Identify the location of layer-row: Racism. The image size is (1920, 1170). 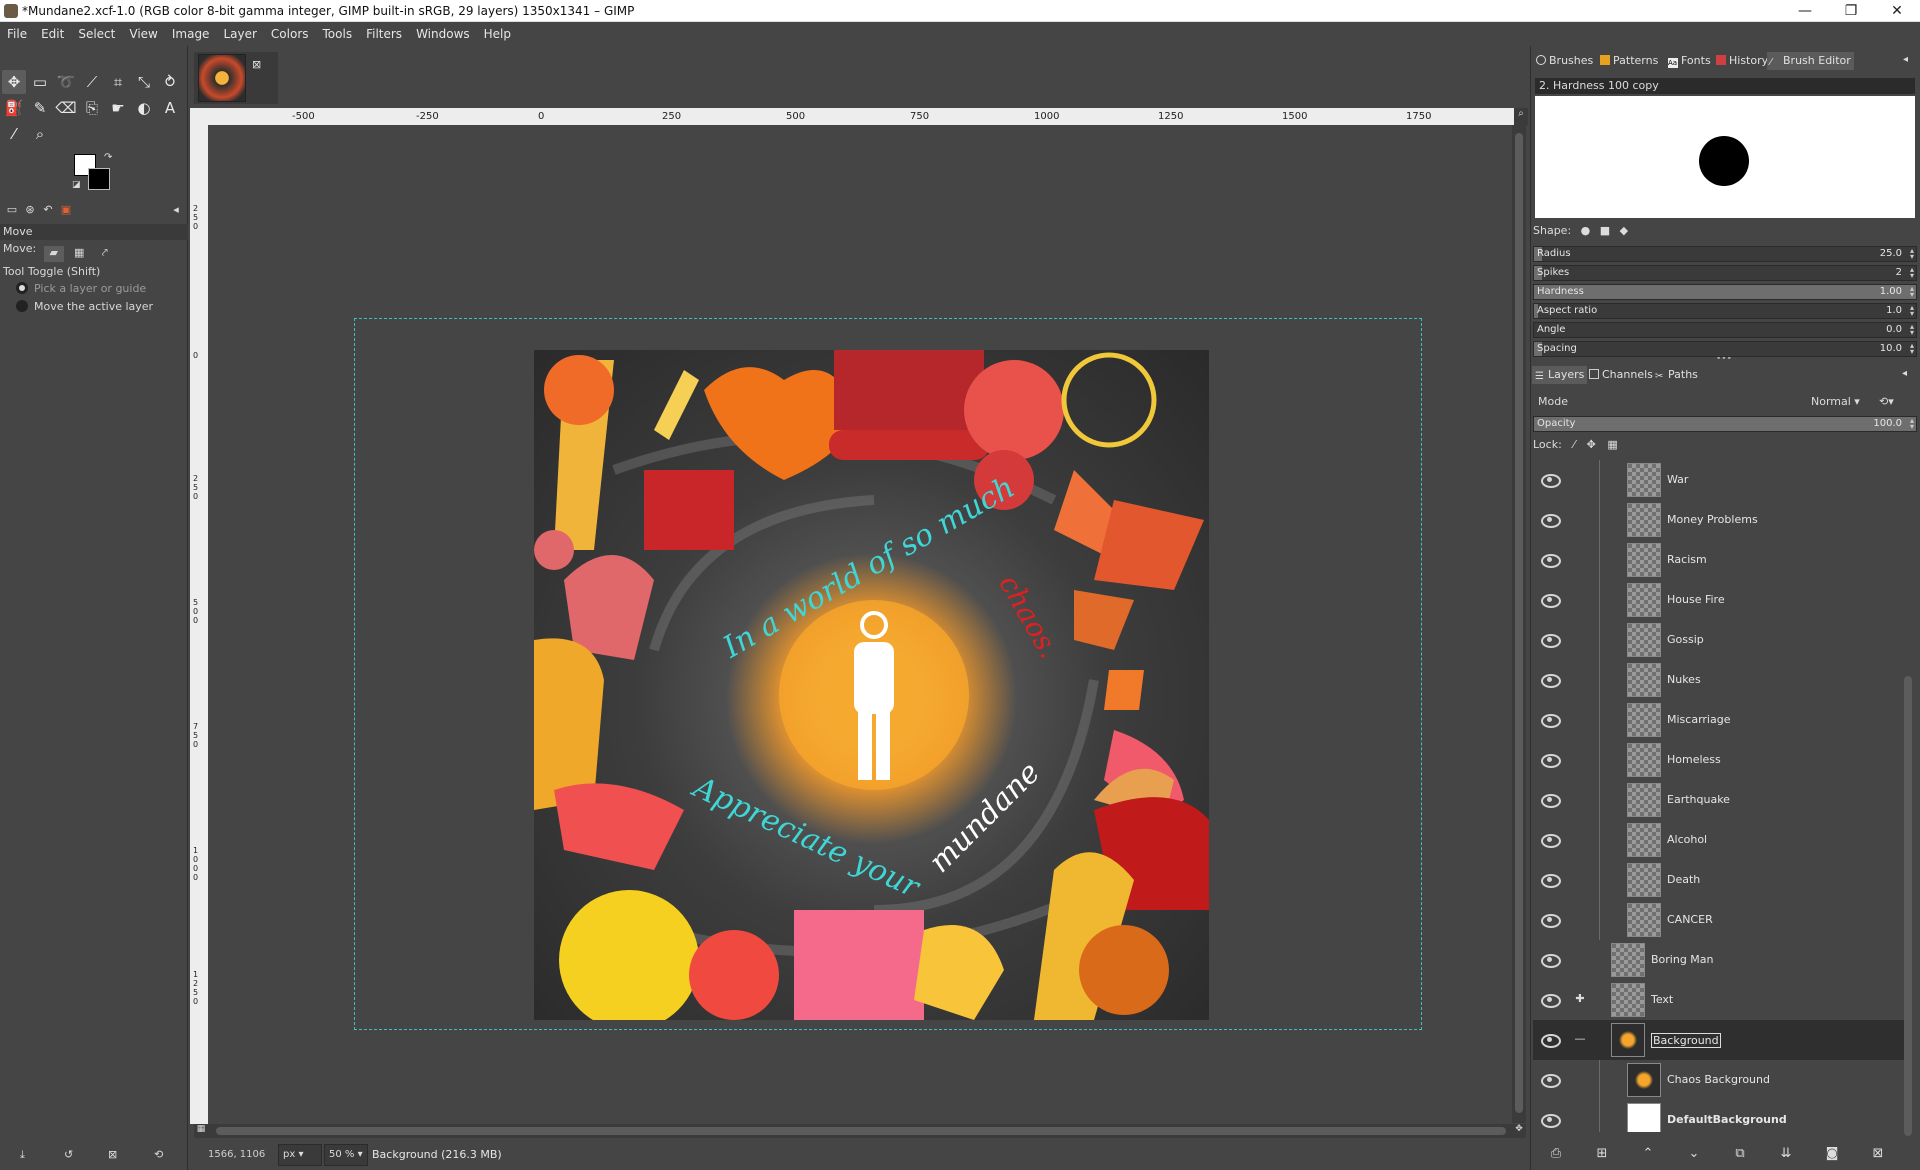
(1719, 560).